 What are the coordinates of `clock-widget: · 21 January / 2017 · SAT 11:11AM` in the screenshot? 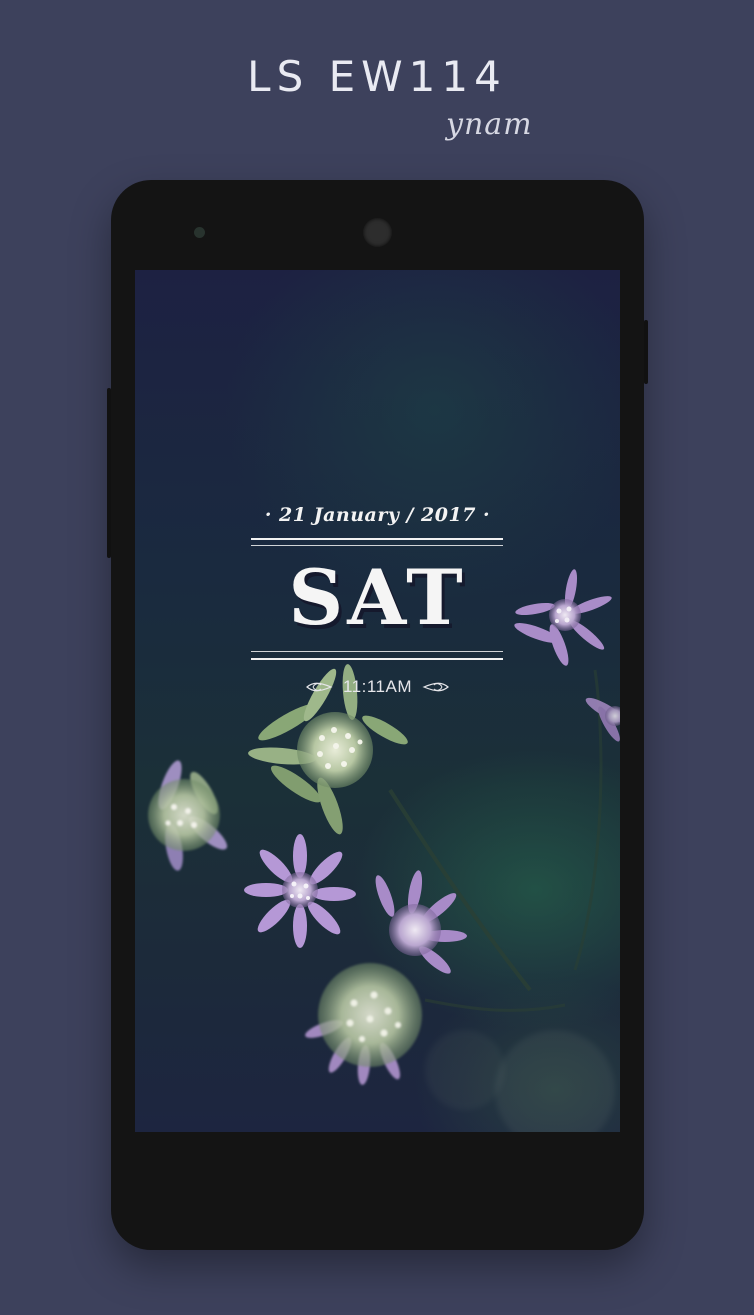 It's located at (377, 600).